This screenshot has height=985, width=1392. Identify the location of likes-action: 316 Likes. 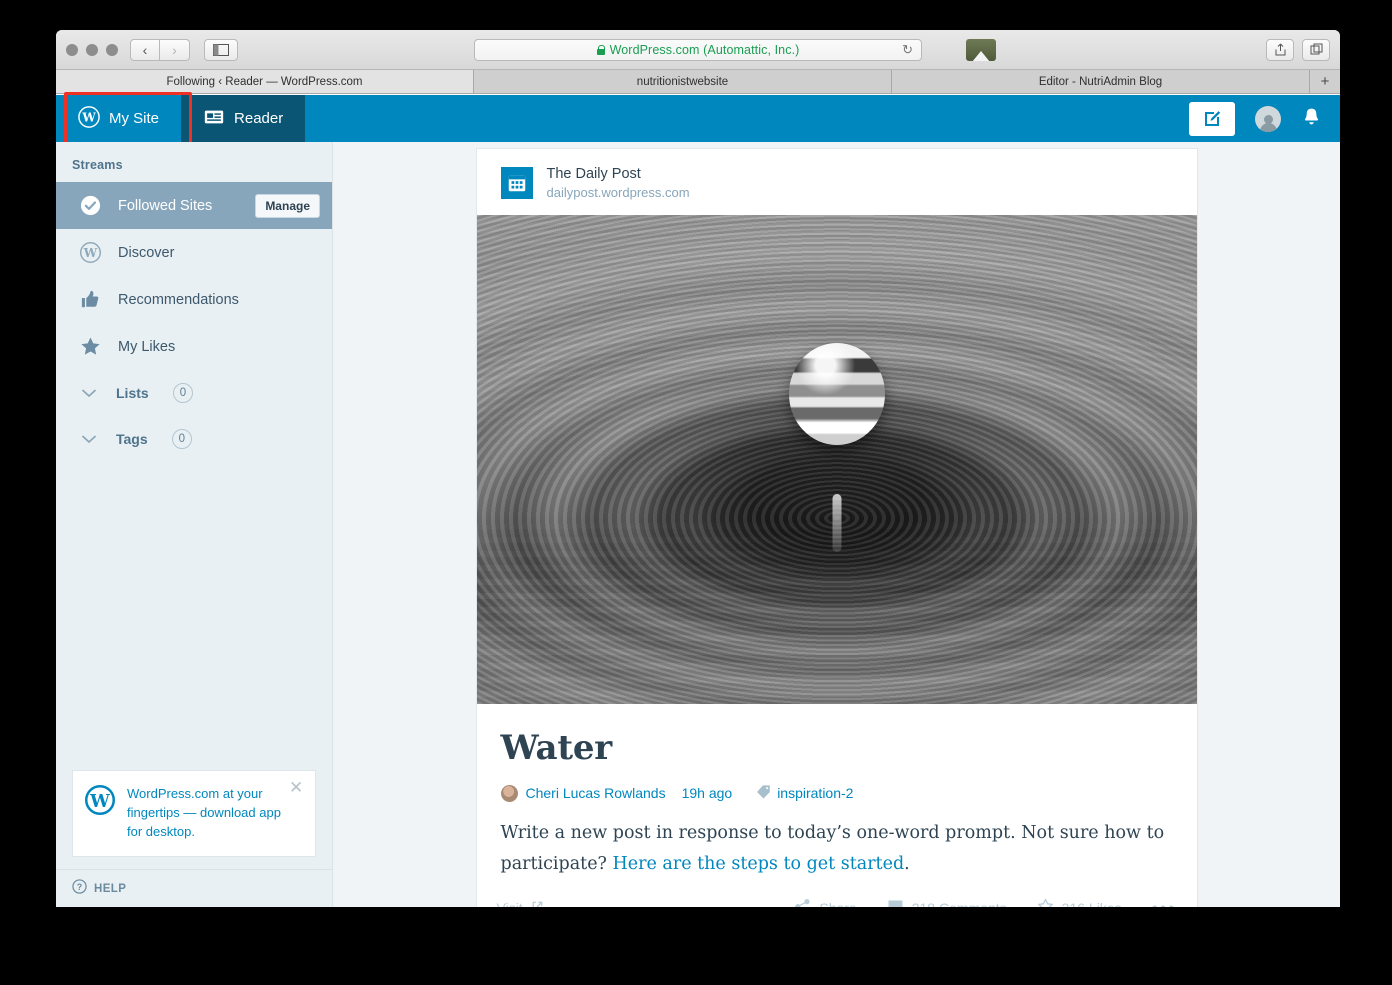
(1079, 902).